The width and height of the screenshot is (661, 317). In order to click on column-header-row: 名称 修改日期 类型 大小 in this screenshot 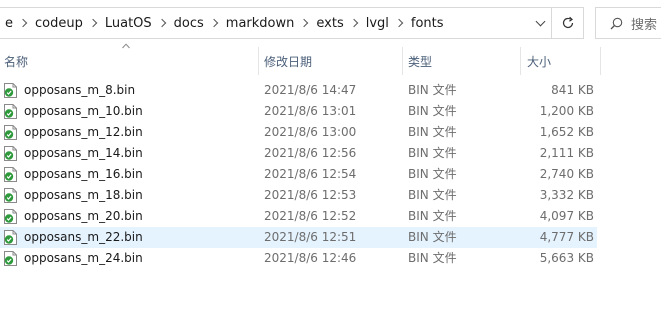, I will do `click(300, 61)`.